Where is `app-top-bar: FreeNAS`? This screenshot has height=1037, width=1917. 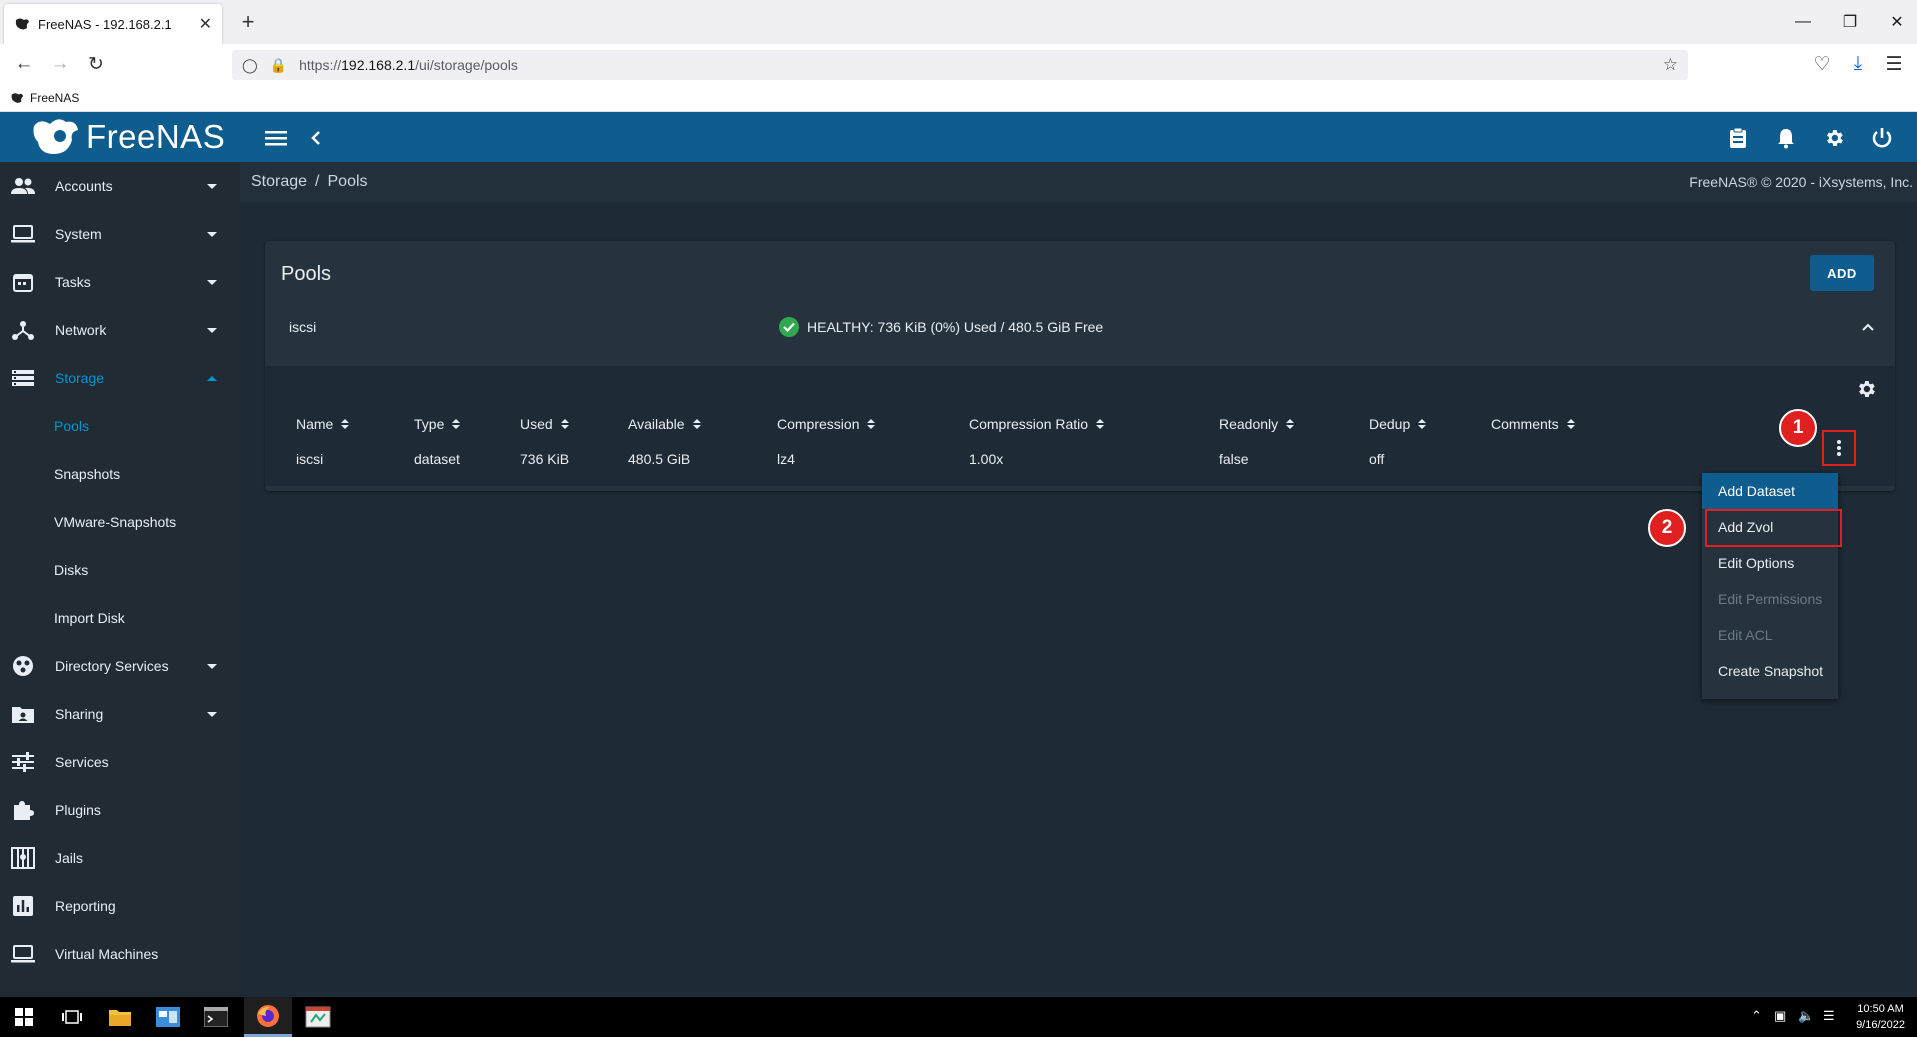 app-top-bar: FreeNAS is located at coordinates (958, 137).